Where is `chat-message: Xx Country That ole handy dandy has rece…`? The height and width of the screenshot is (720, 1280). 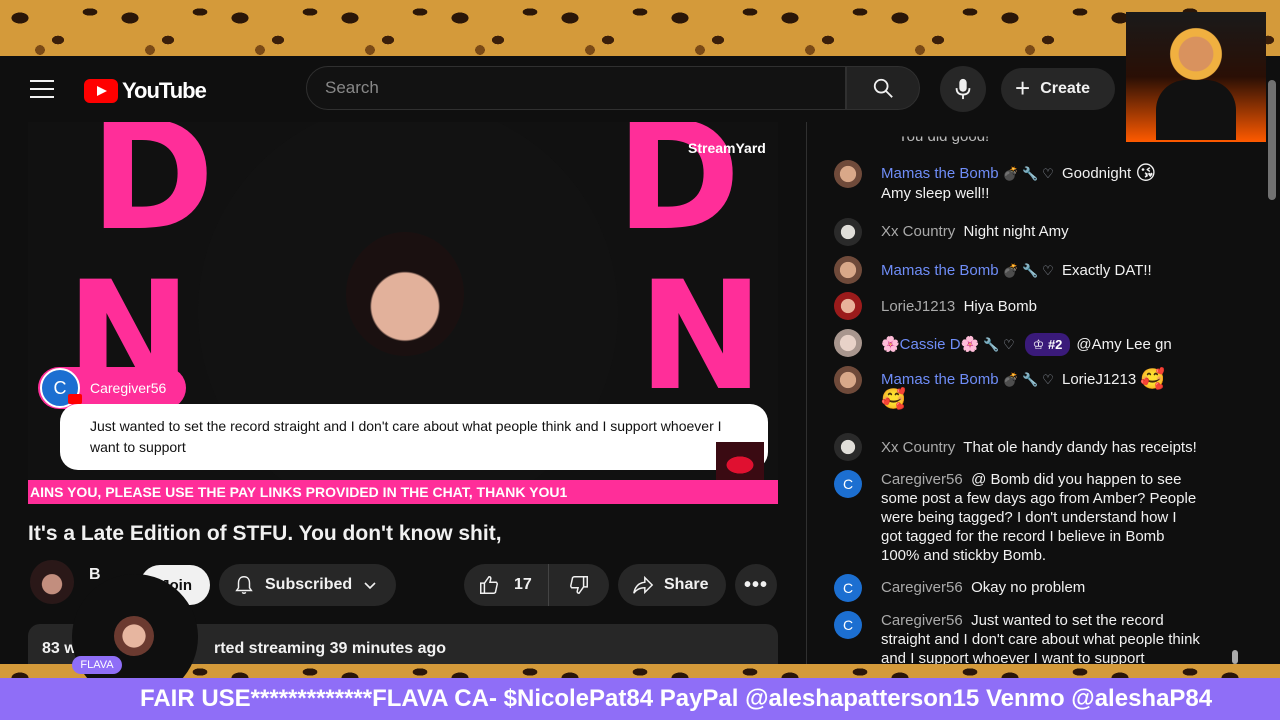 chat-message: Xx Country That ole handy dandy has rece… is located at coordinates (1039, 447).